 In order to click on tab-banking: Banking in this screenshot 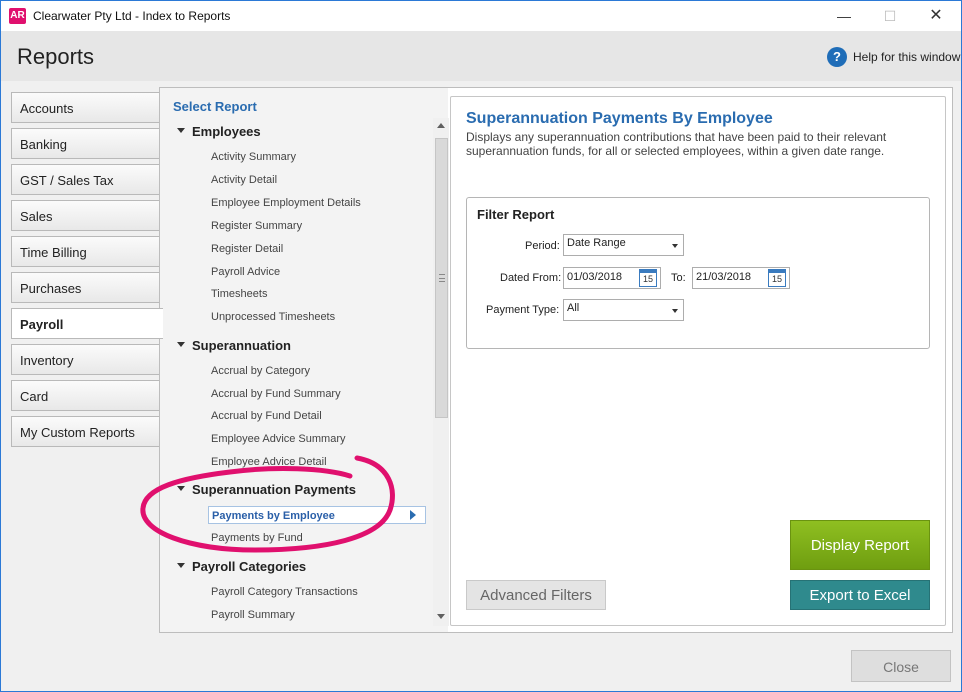, I will do `click(86, 143)`.